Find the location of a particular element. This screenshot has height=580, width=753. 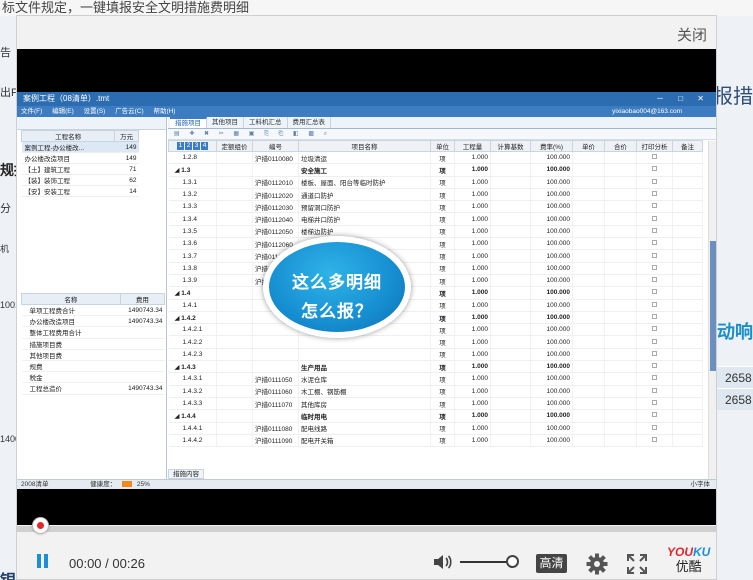

status-font-size: 小字体 is located at coordinates (700, 484).